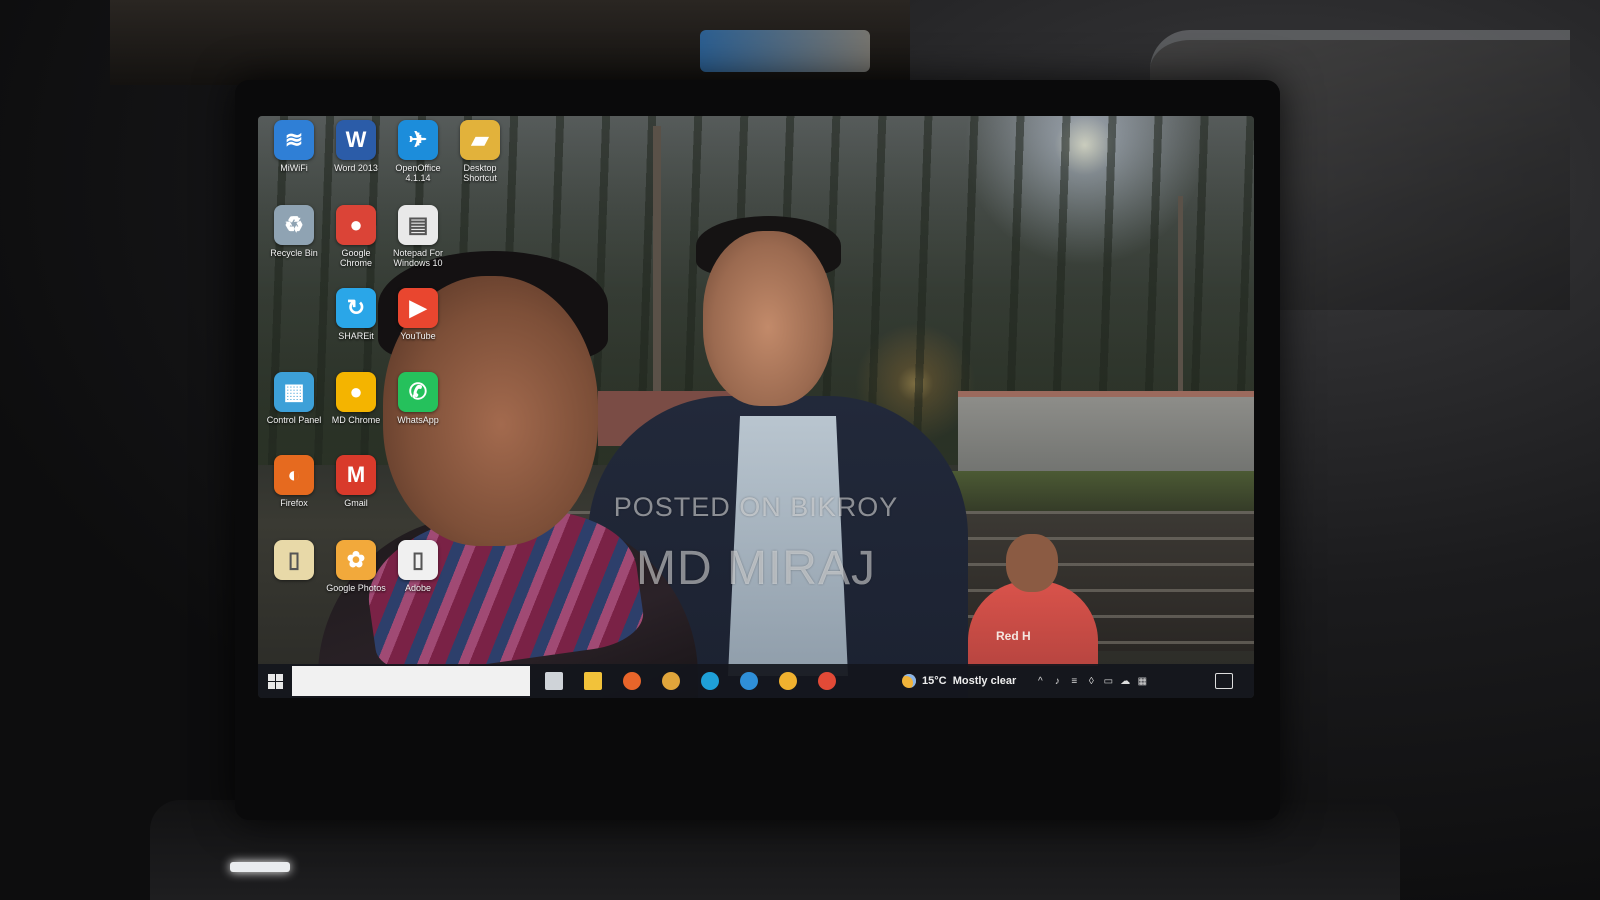 The height and width of the screenshot is (900, 1600). I want to click on desktop-icon-label: Recycle Bin, so click(294, 253).